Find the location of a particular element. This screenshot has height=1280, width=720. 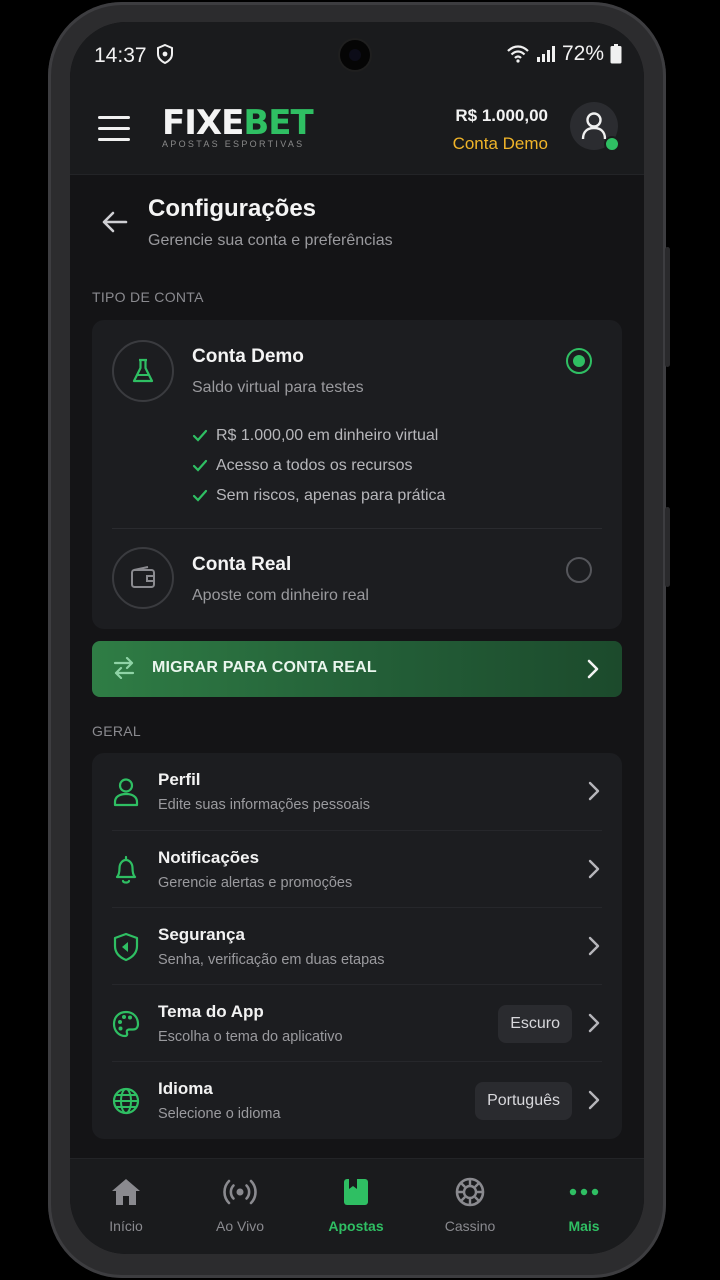

front-camera is located at coordinates (355, 55).